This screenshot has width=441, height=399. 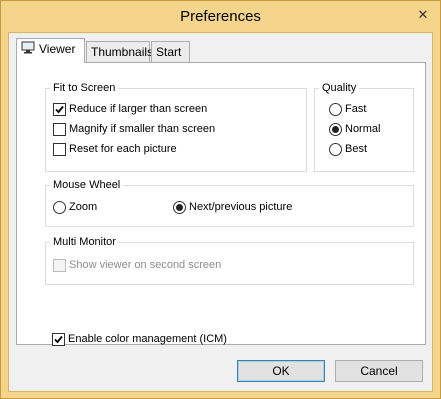 What do you see at coordinates (281, 371) in the screenshot?
I see `ok-button: OK` at bounding box center [281, 371].